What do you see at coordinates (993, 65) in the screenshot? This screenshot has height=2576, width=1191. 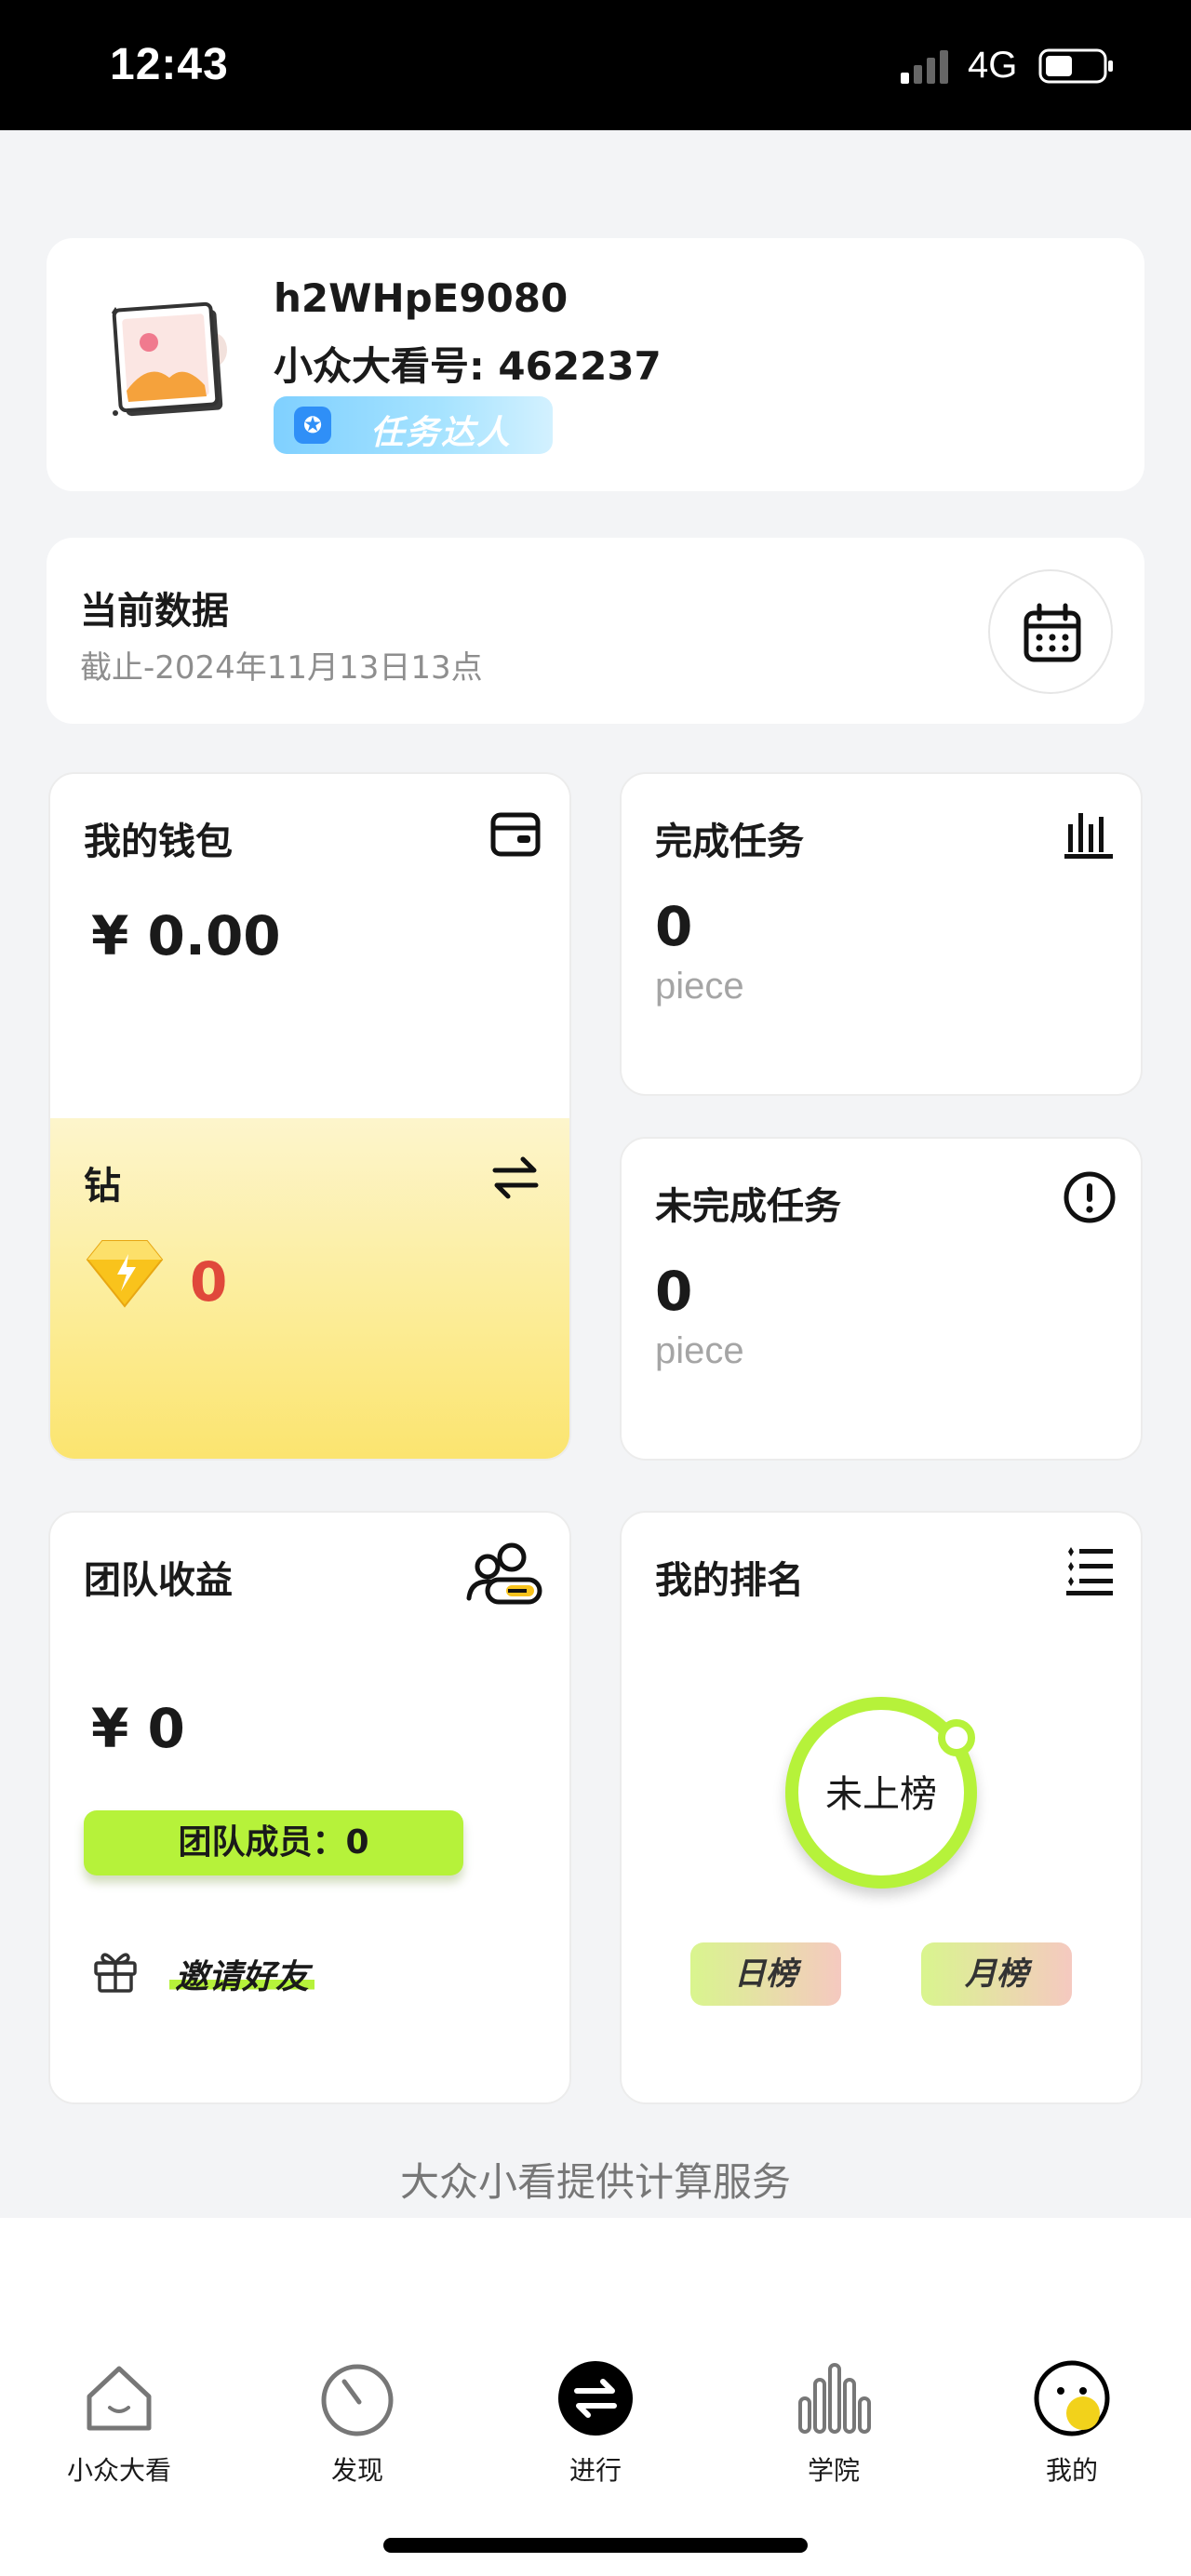 I see `network-type: 4G` at bounding box center [993, 65].